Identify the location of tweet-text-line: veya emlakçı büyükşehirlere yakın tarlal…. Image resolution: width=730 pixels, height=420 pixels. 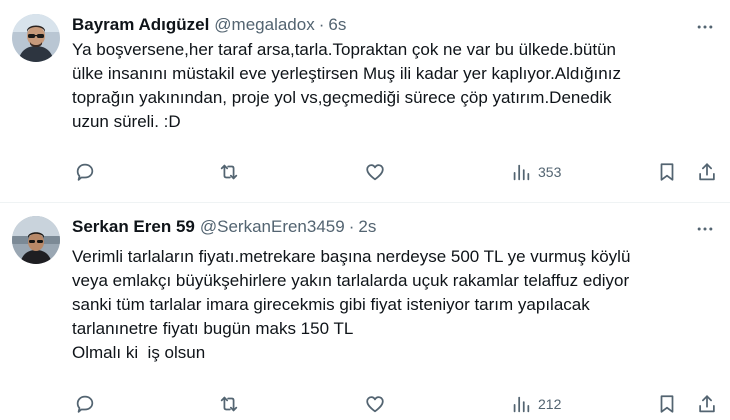
(351, 280).